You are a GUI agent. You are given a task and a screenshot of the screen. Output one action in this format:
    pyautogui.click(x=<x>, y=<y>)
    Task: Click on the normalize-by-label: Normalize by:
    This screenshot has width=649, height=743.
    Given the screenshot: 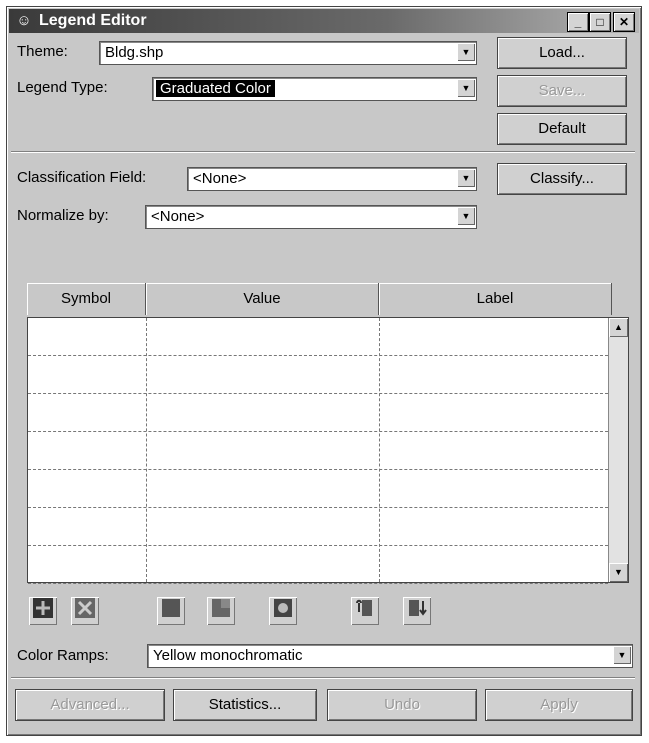 What is the action you would take?
    pyautogui.click(x=63, y=215)
    